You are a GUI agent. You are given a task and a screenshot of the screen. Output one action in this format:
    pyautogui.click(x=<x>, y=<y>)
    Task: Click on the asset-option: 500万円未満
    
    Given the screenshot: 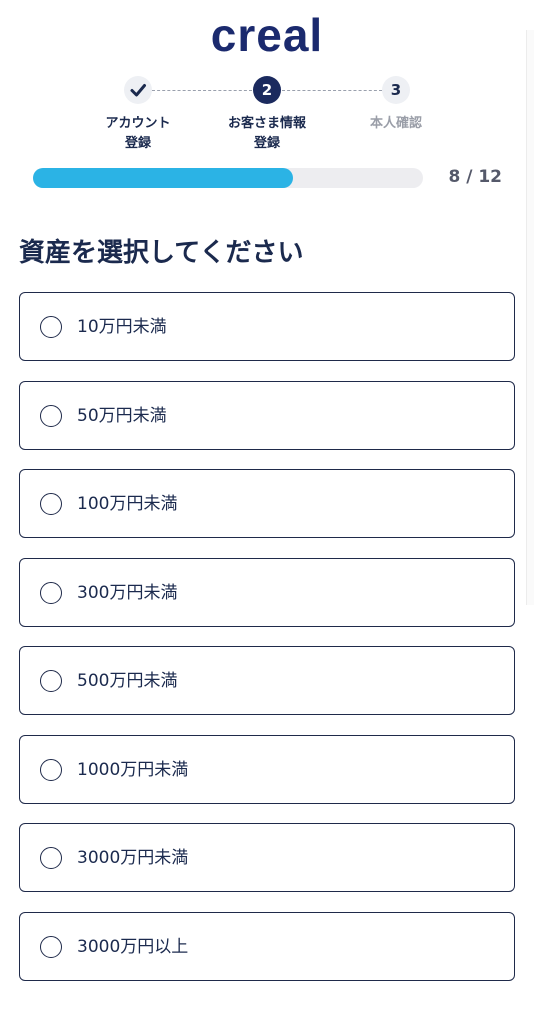 What is the action you would take?
    pyautogui.click(x=267, y=680)
    